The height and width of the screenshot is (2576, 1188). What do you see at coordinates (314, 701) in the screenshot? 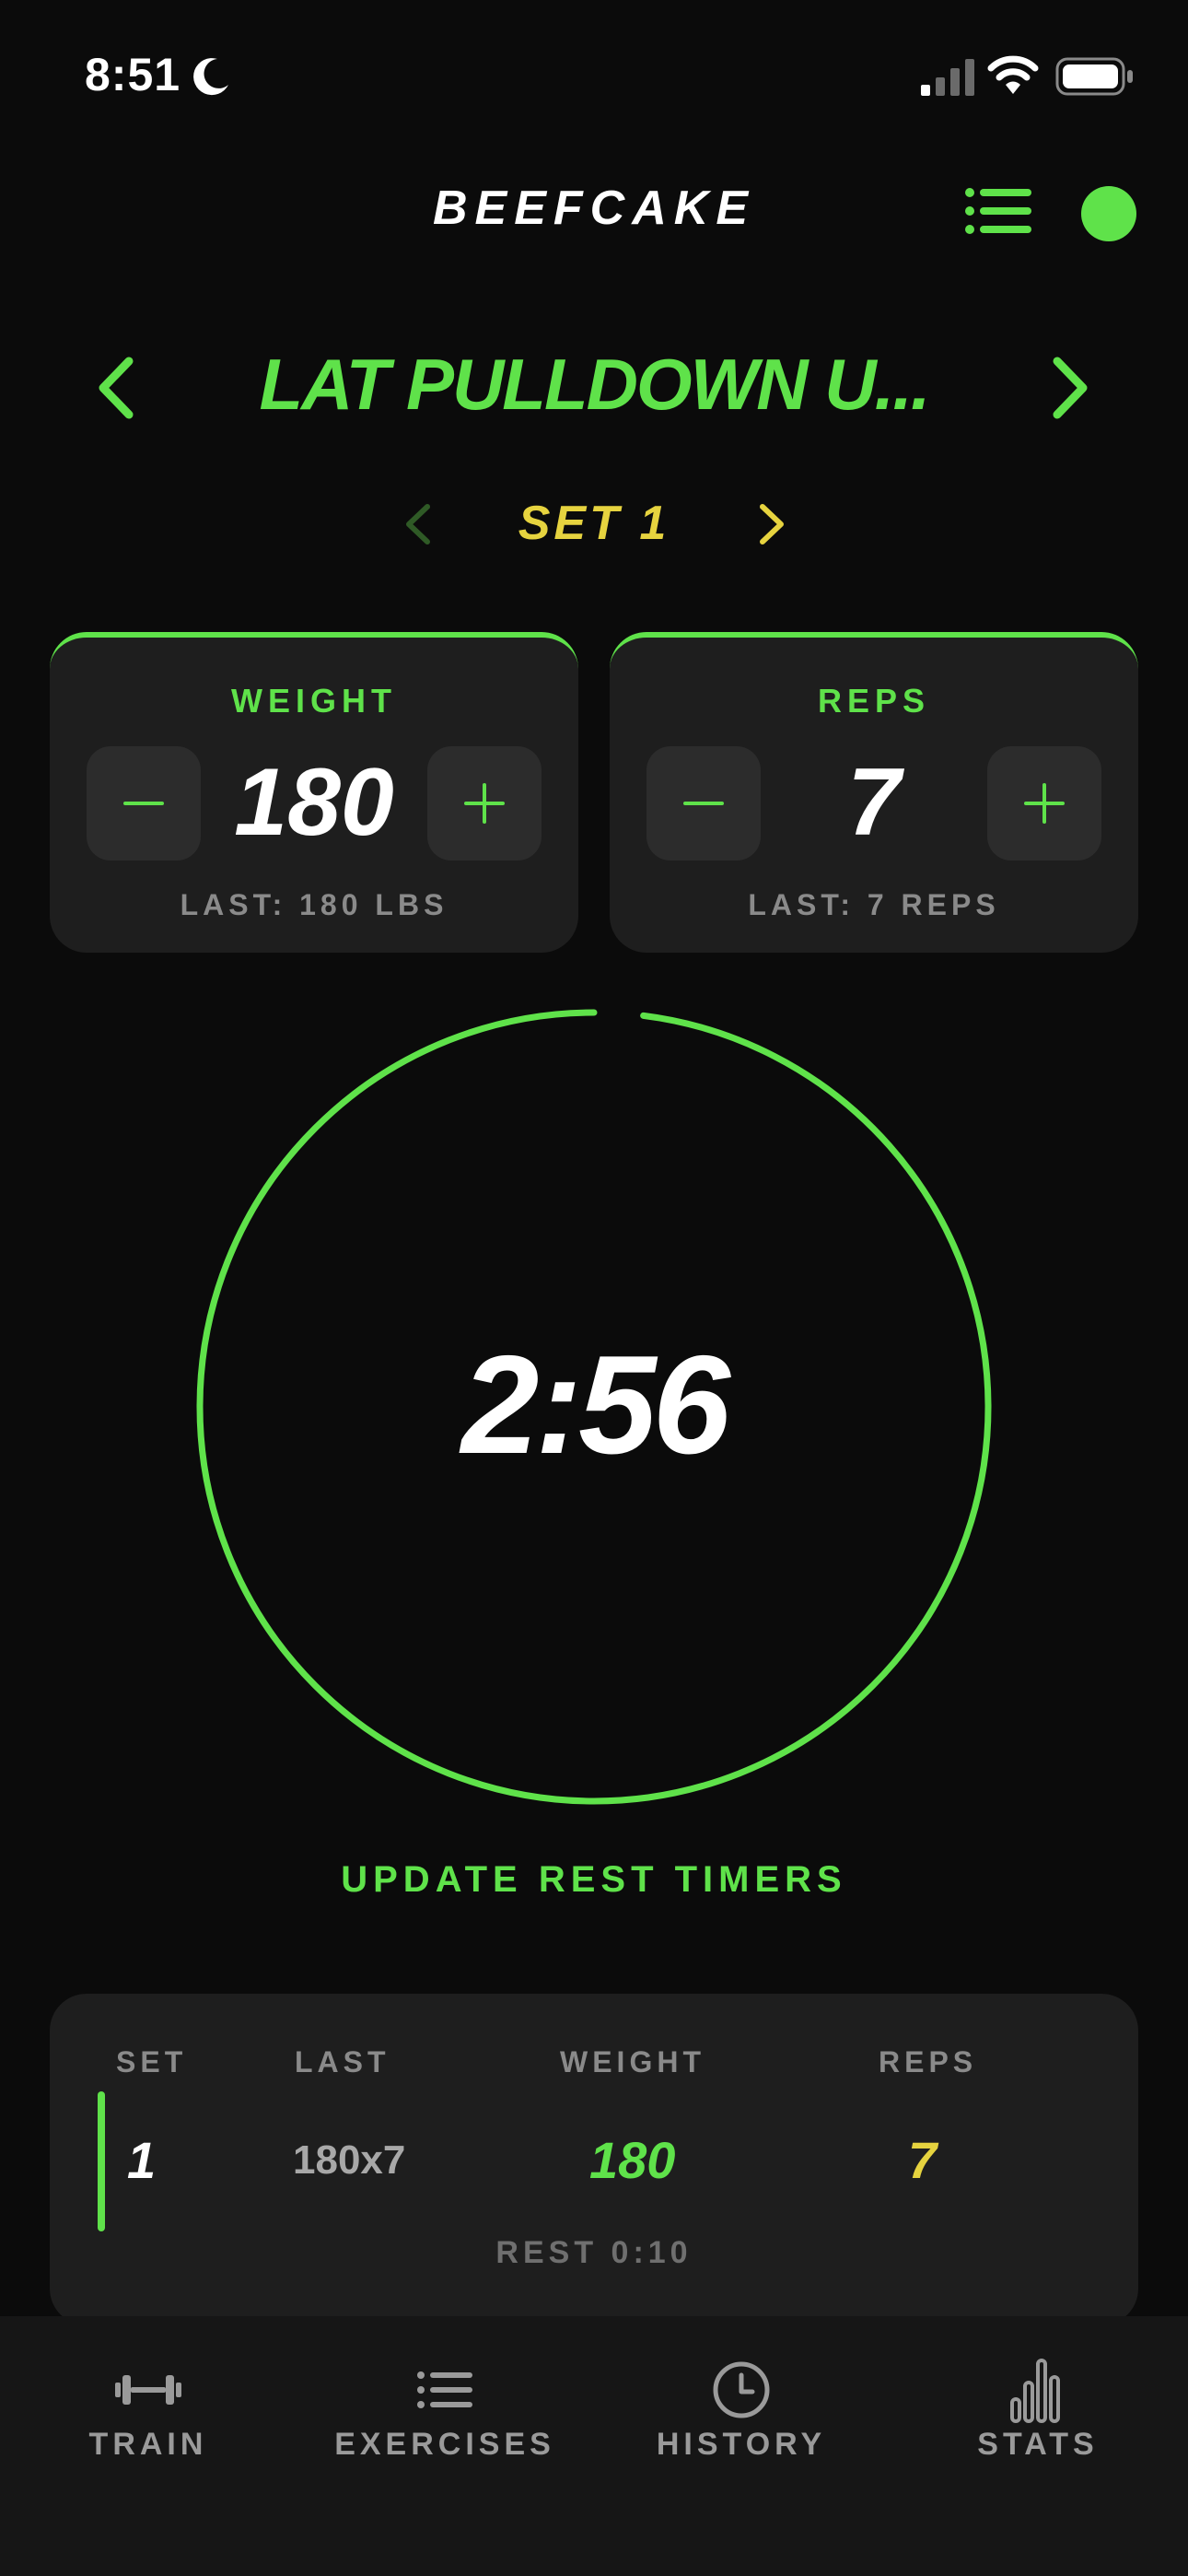
I see `weight-card-title: WEIGHT` at bounding box center [314, 701].